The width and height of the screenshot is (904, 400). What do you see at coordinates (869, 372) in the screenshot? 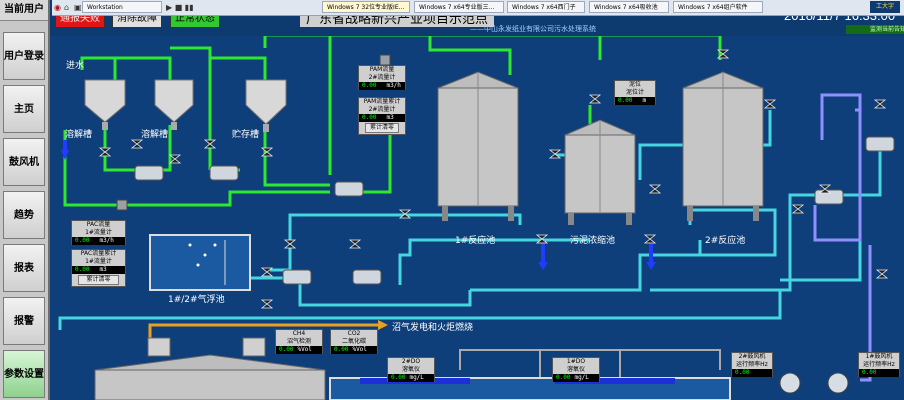
I see `blower1-value: 0.00` at bounding box center [869, 372].